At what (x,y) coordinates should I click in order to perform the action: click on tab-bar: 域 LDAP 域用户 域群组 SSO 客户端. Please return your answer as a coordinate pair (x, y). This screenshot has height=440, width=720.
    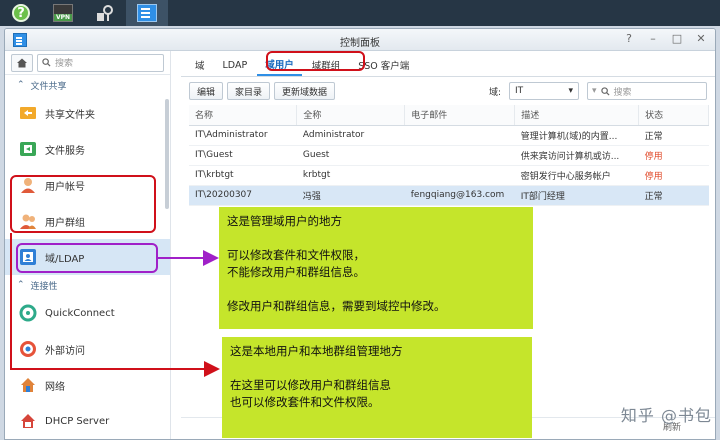
    Looking at the image, I should click on (448, 64).